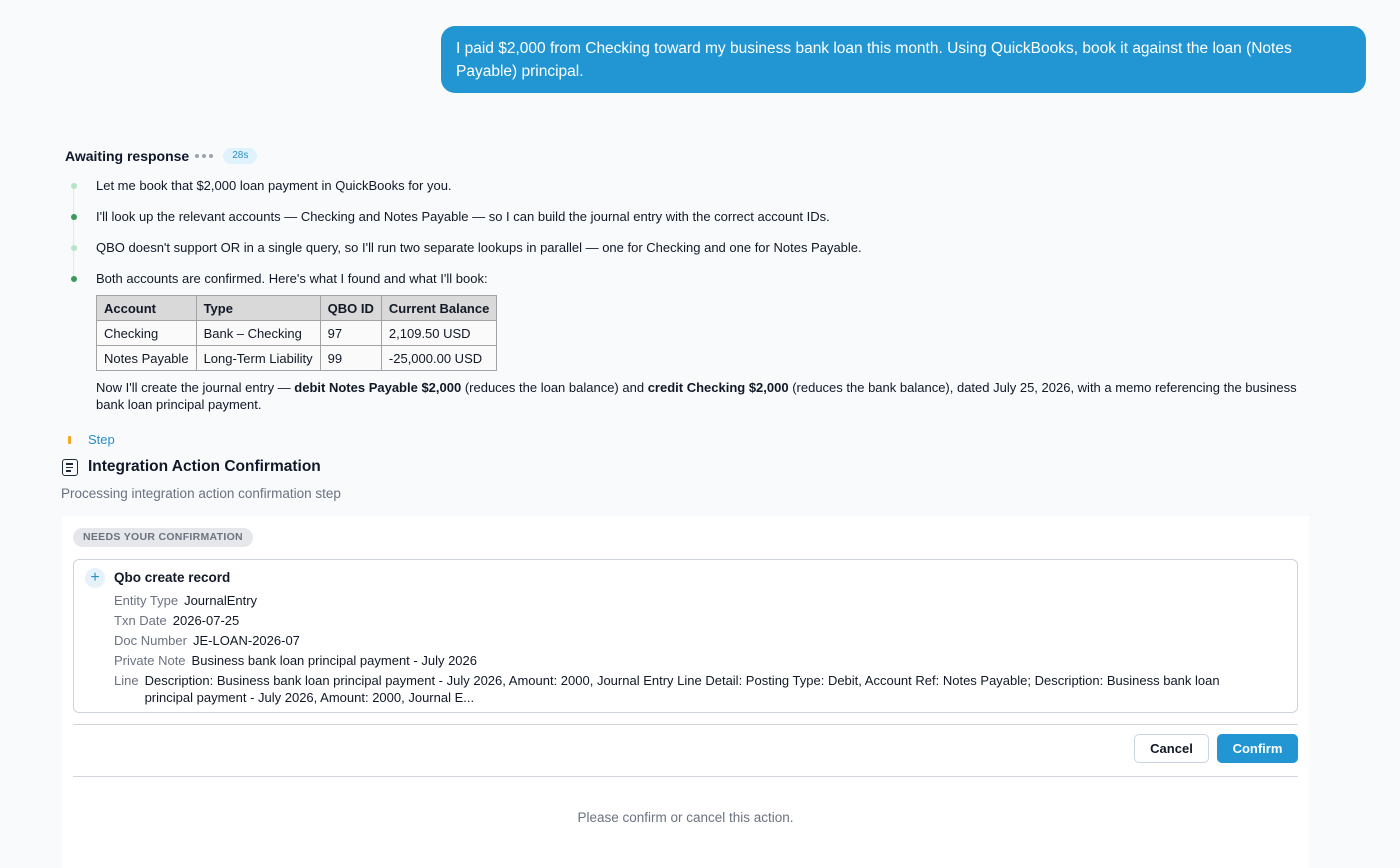 This screenshot has width=1400, height=868. What do you see at coordinates (146, 358) in the screenshot?
I see `table-cell: Notes Payable` at bounding box center [146, 358].